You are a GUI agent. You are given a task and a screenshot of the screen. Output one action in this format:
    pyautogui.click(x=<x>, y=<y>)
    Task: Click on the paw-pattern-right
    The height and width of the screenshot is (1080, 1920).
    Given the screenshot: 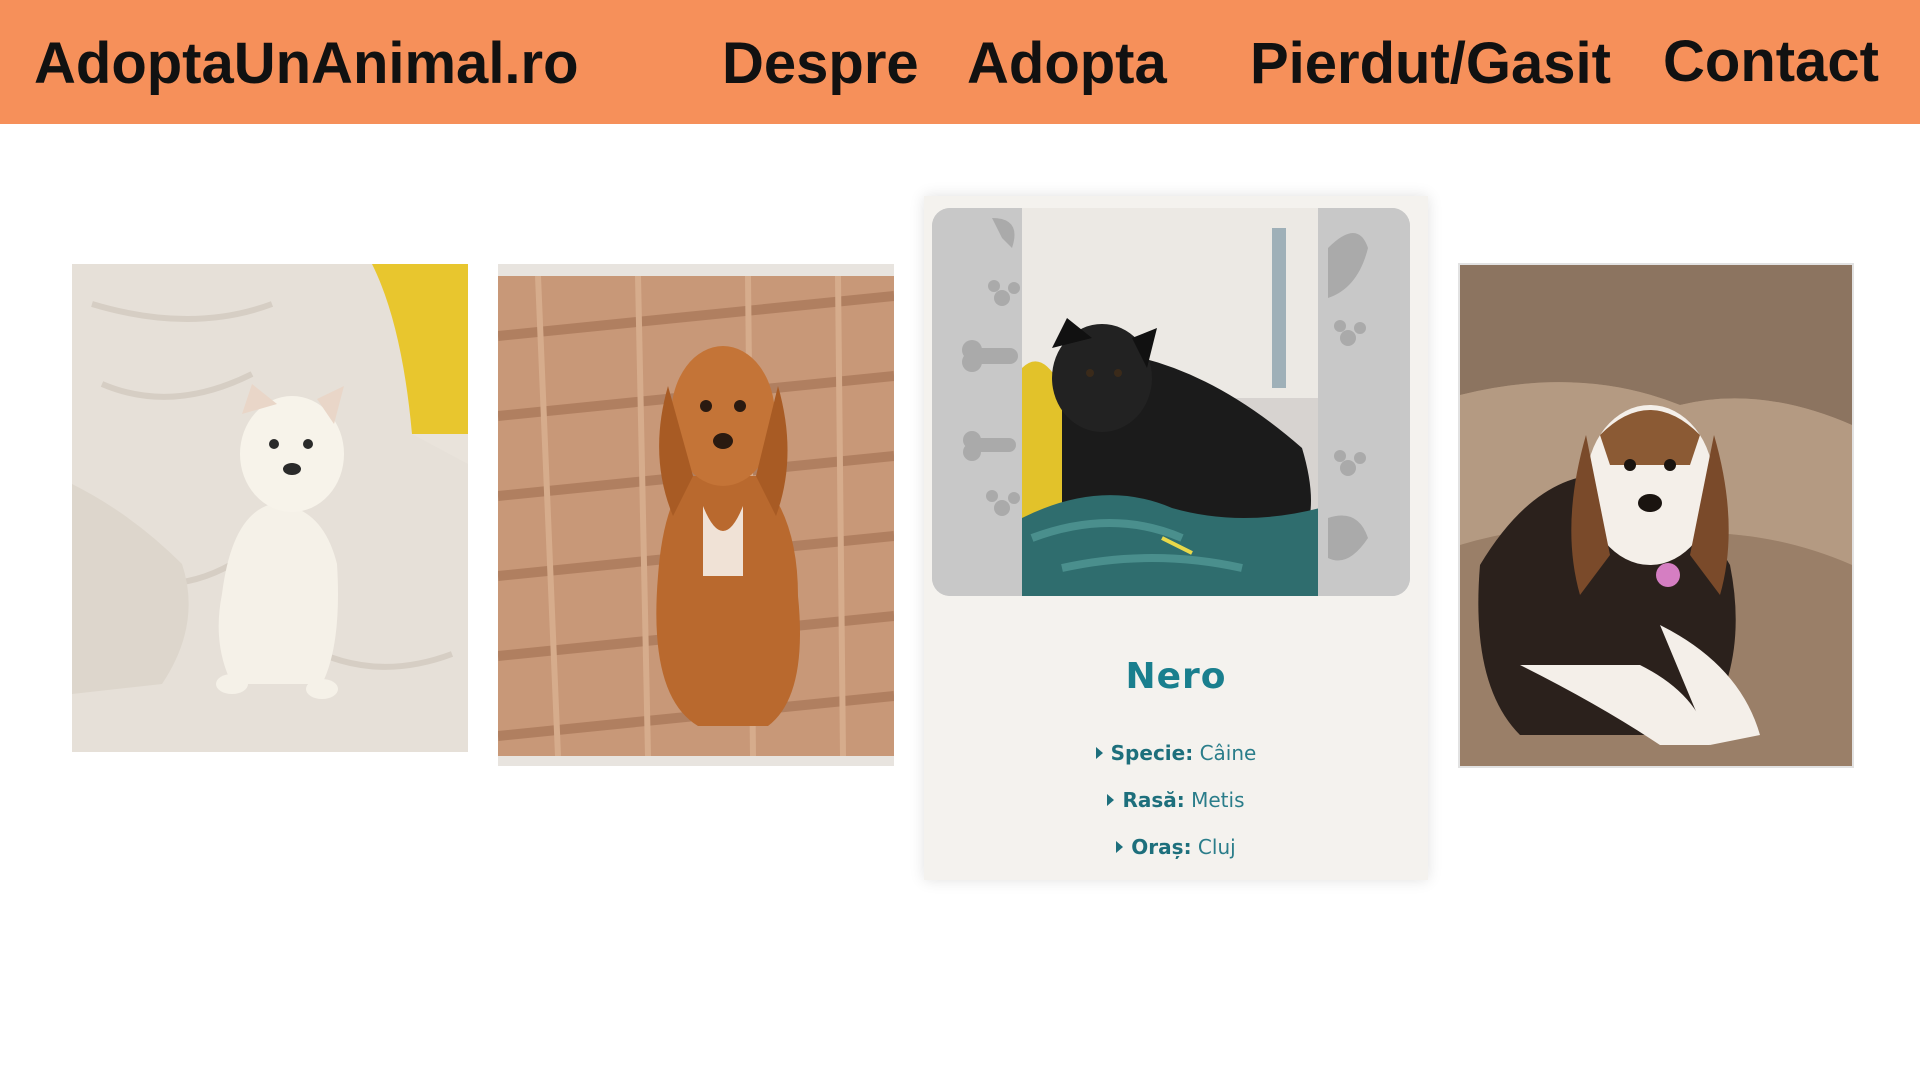 What is the action you would take?
    pyautogui.click(x=1364, y=402)
    